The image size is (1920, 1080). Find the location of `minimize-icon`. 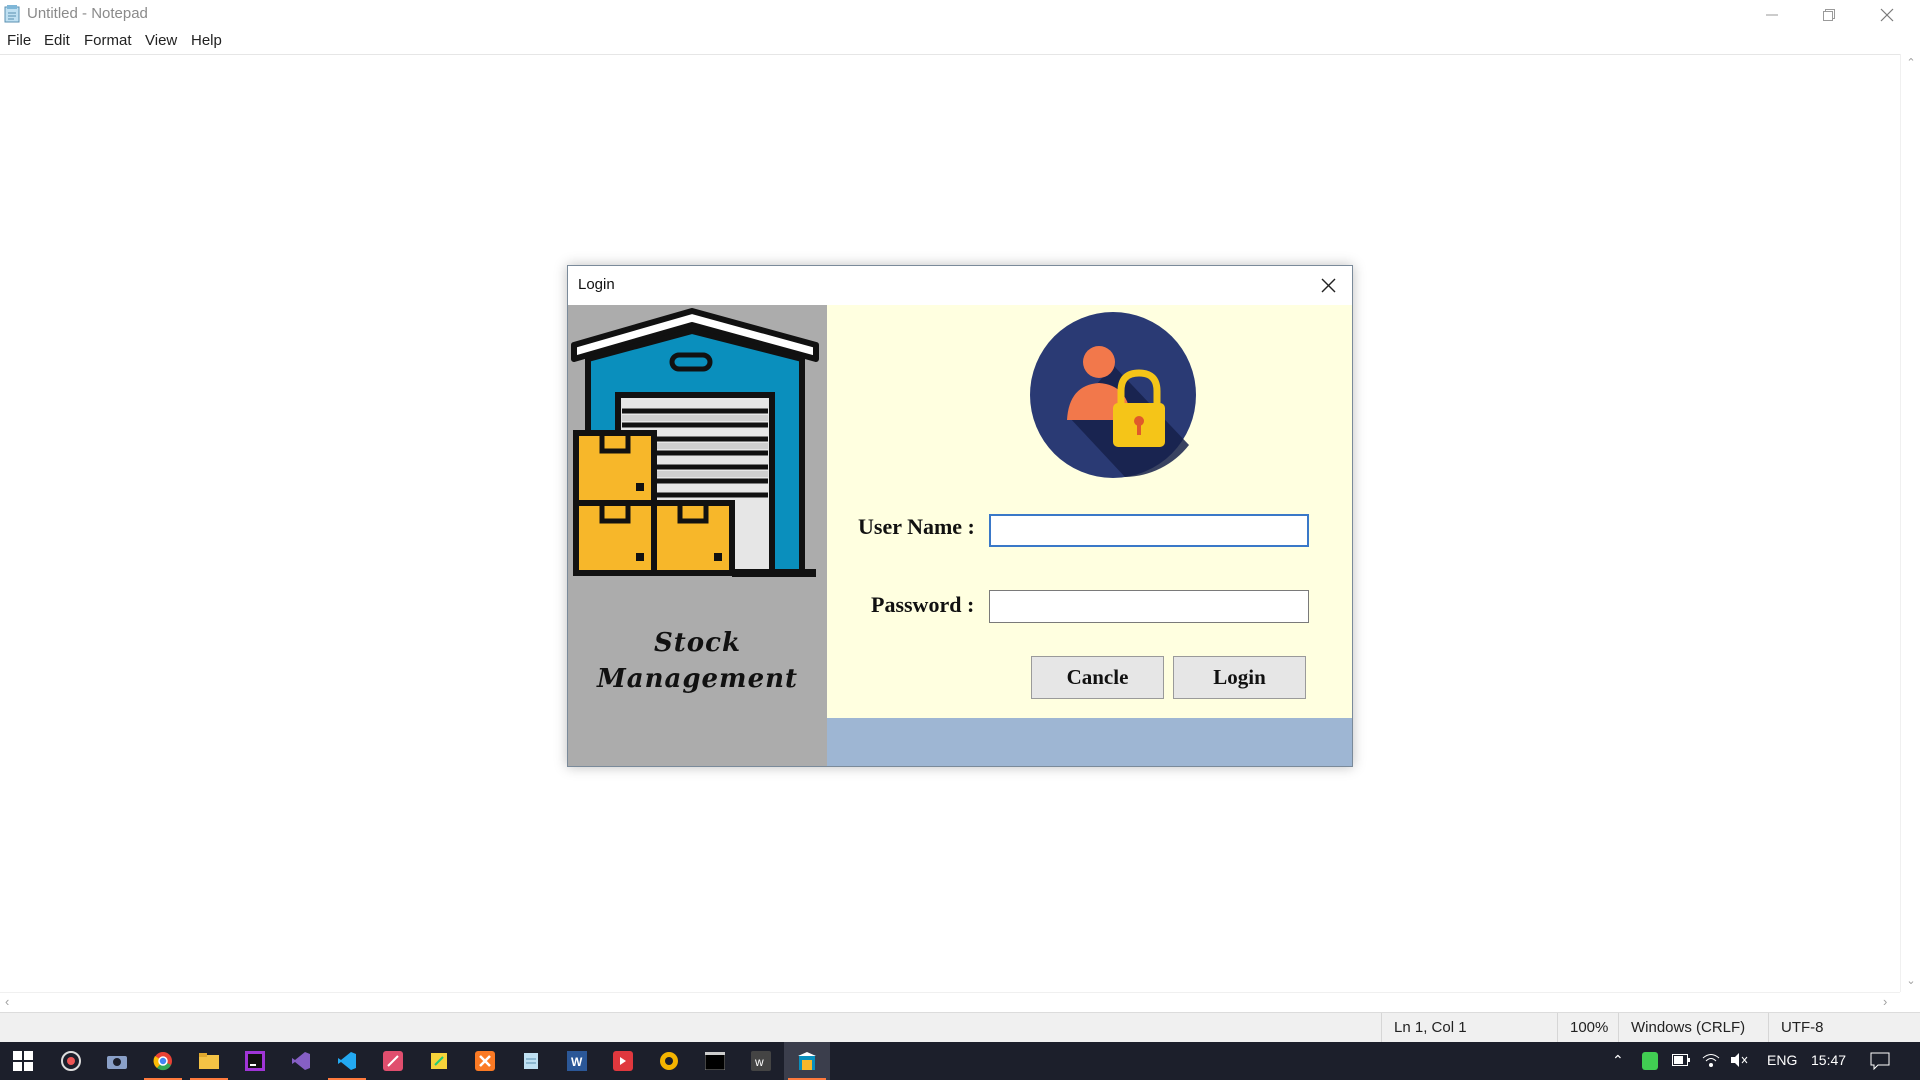

minimize-icon is located at coordinates (1771, 14).